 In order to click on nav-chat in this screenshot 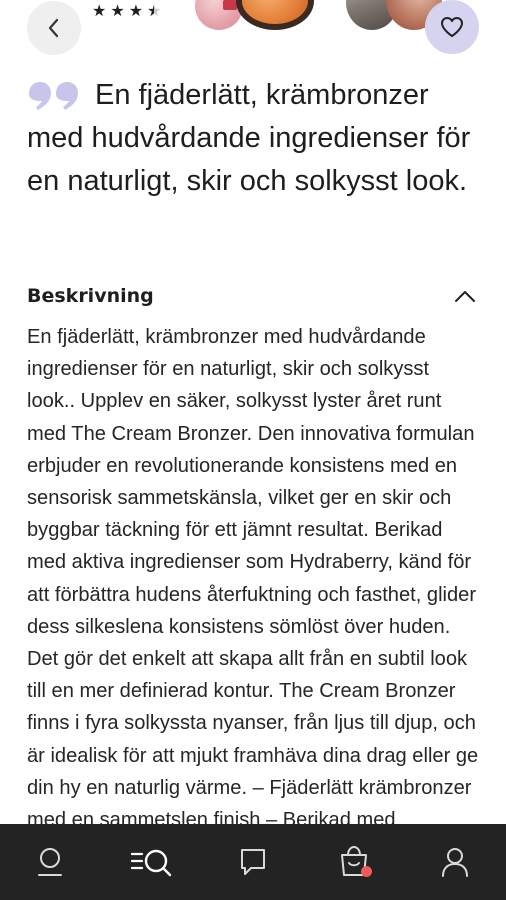, I will do `click(253, 862)`.